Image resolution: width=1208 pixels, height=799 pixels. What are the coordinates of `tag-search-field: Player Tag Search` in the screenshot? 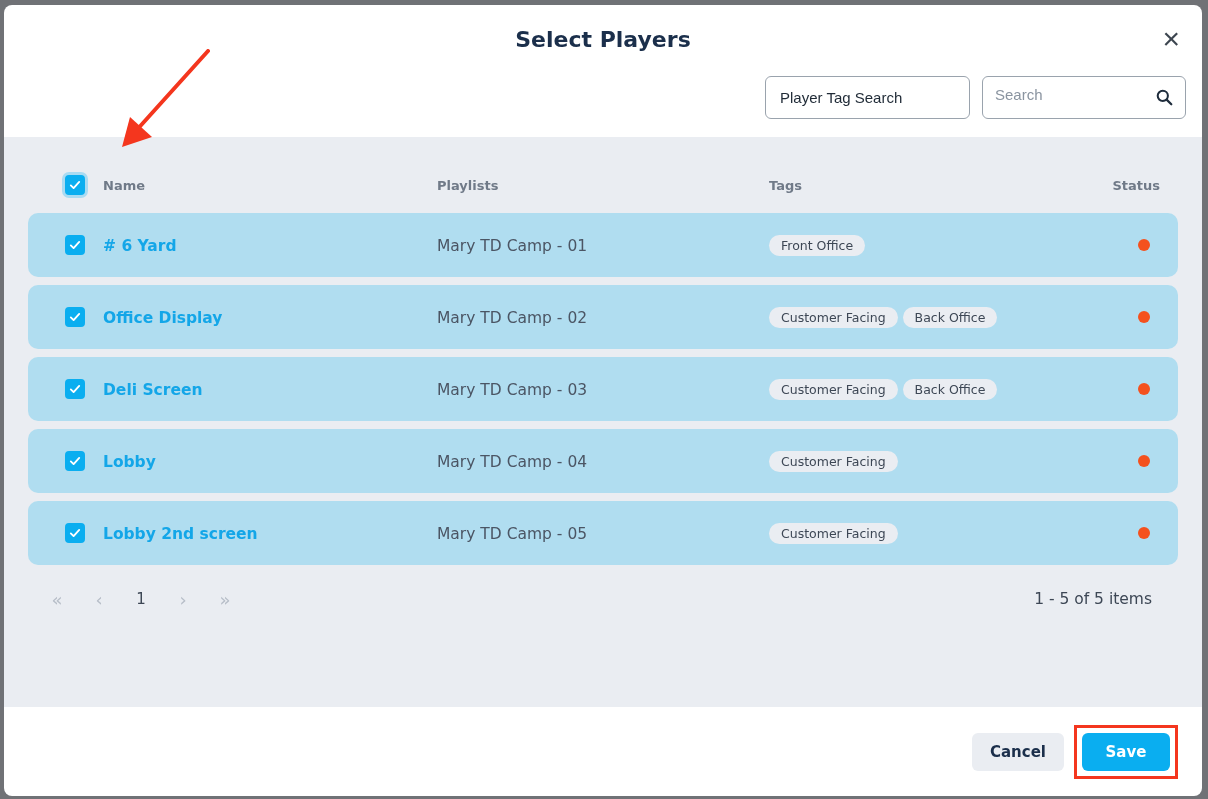 It's located at (867, 97).